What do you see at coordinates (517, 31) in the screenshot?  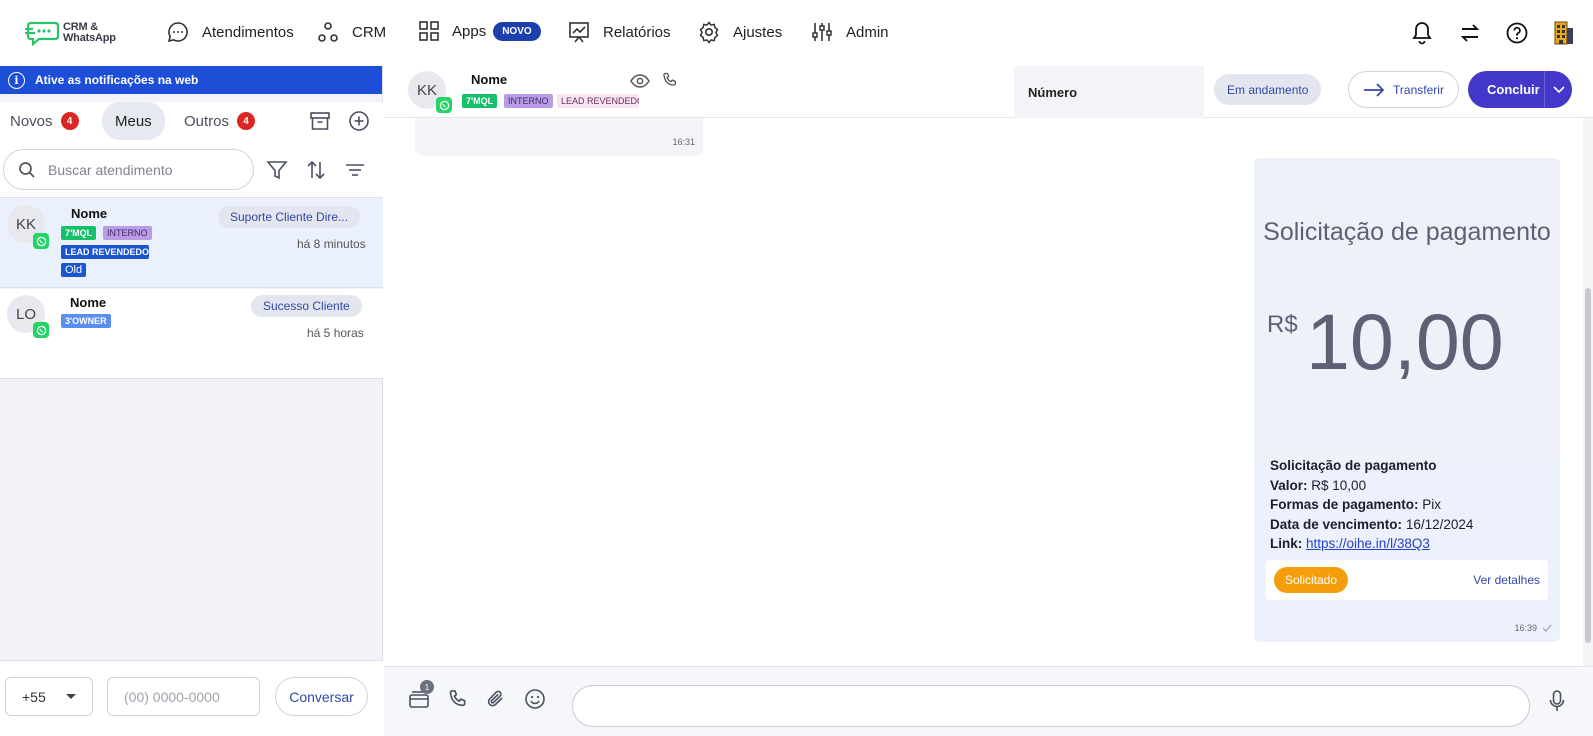 I see `new-badge: NOVO` at bounding box center [517, 31].